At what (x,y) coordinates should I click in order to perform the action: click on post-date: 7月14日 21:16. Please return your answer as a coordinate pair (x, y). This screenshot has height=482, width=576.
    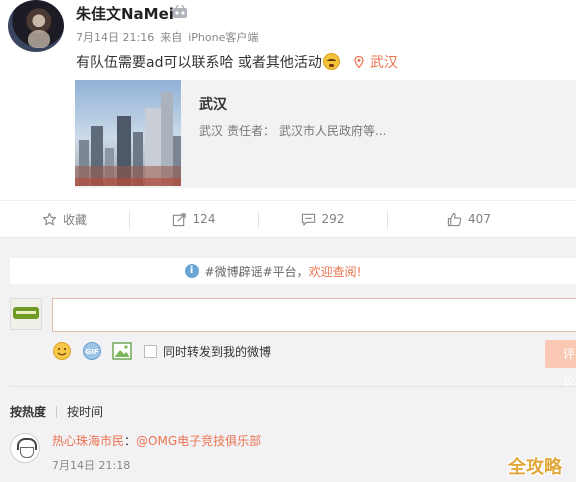
    Looking at the image, I should click on (115, 37).